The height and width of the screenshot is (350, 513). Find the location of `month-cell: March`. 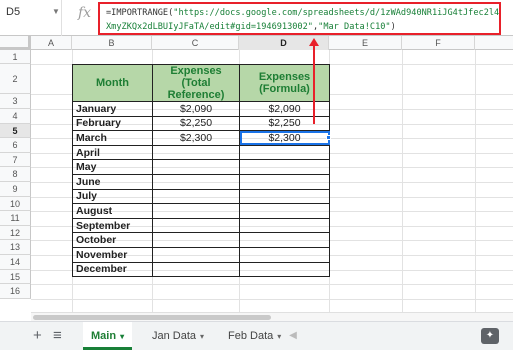

month-cell: March is located at coordinates (112, 138).